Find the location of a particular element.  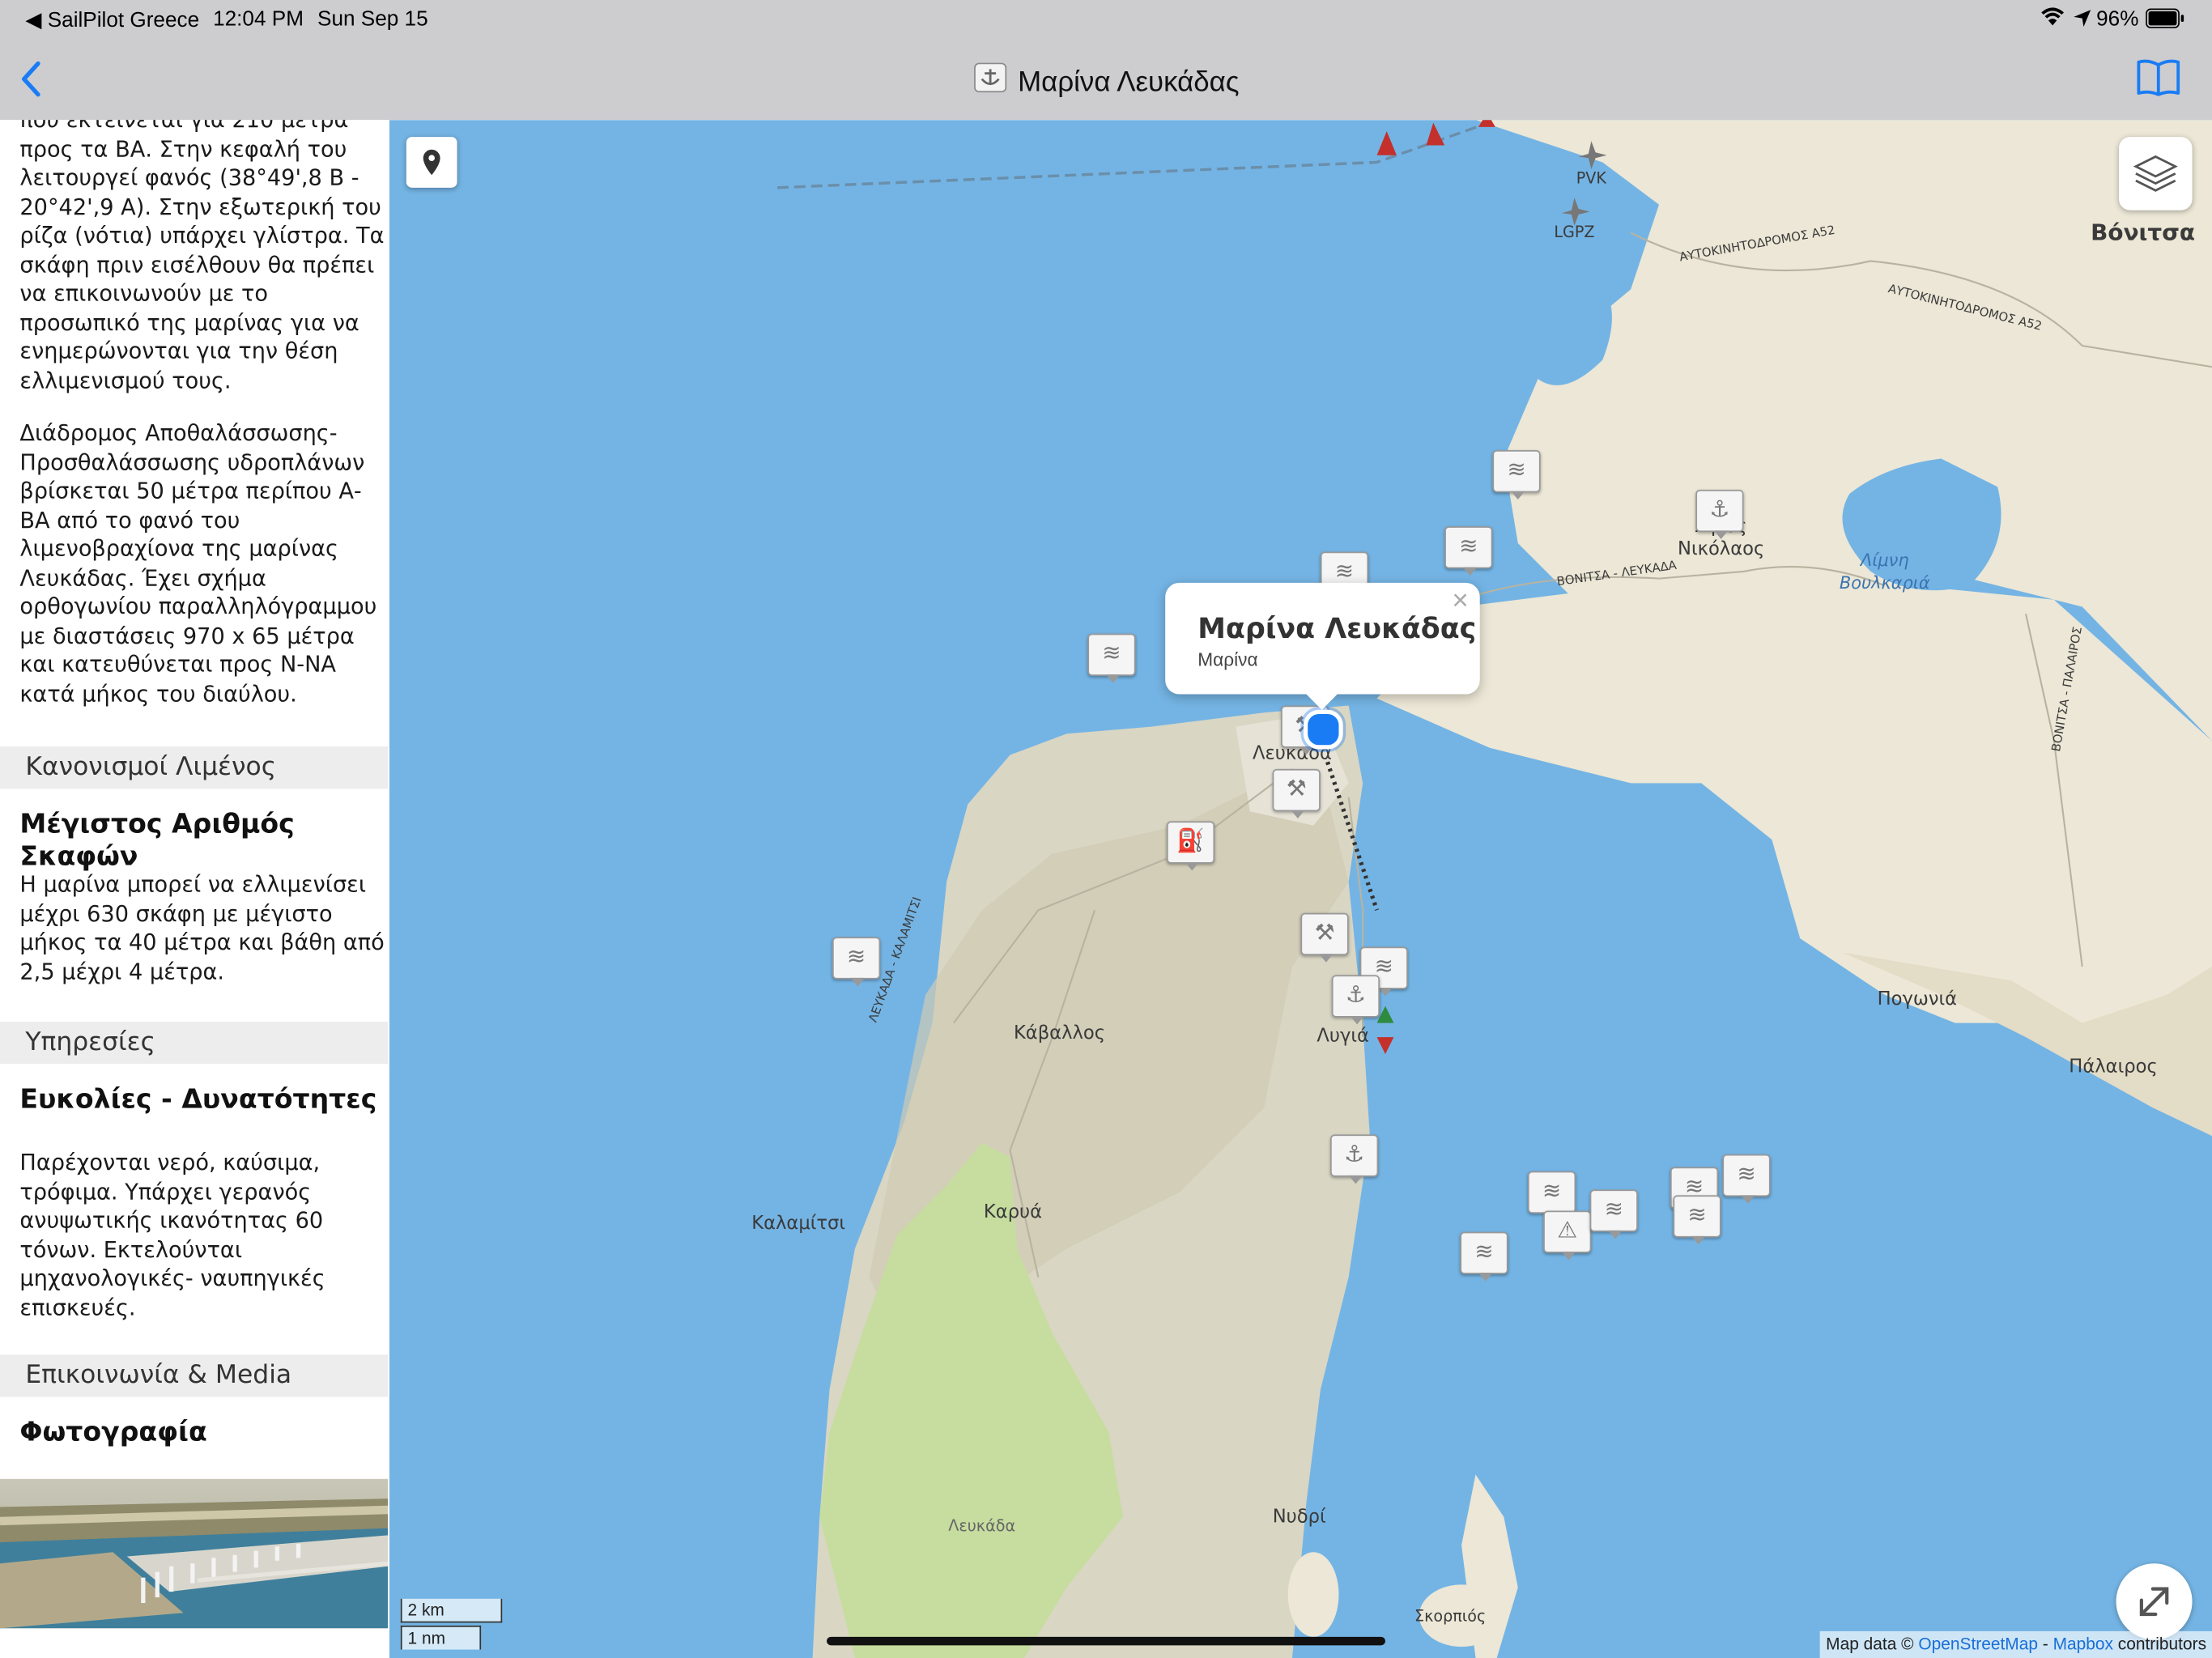

locate-button is located at coordinates (431, 162).